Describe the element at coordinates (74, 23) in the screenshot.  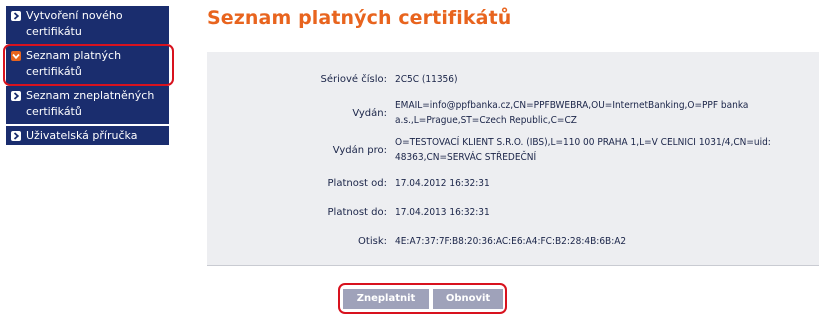
I see `sidebar-item-label: Vytvoření nového certifikátu` at that location.